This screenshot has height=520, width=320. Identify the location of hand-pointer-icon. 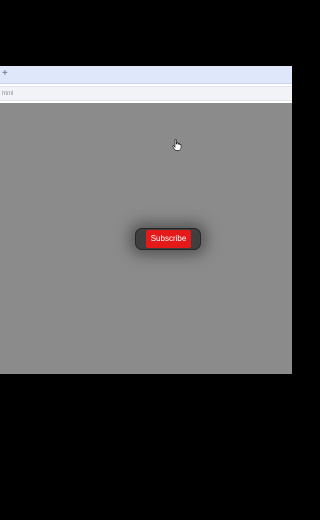
(177, 145).